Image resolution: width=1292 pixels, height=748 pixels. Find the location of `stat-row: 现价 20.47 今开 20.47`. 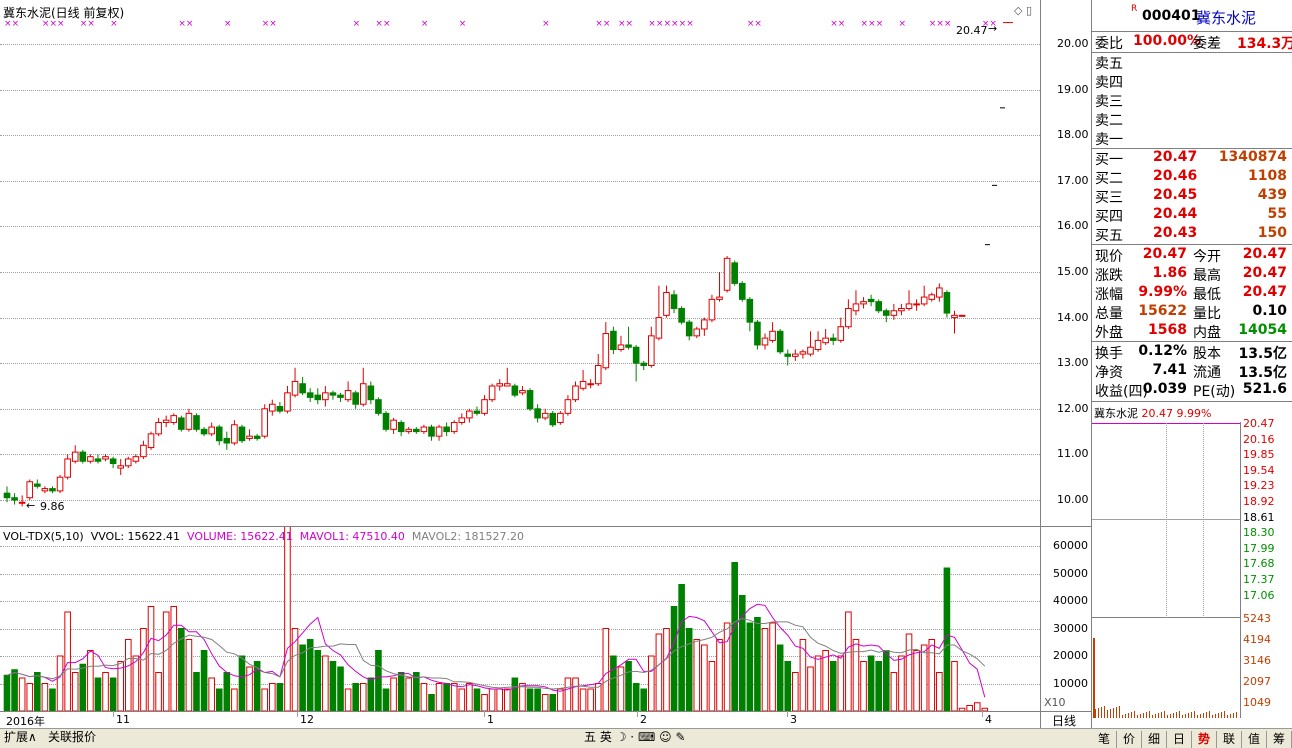

stat-row: 现价 20.47 今开 20.47 is located at coordinates (1191, 255).